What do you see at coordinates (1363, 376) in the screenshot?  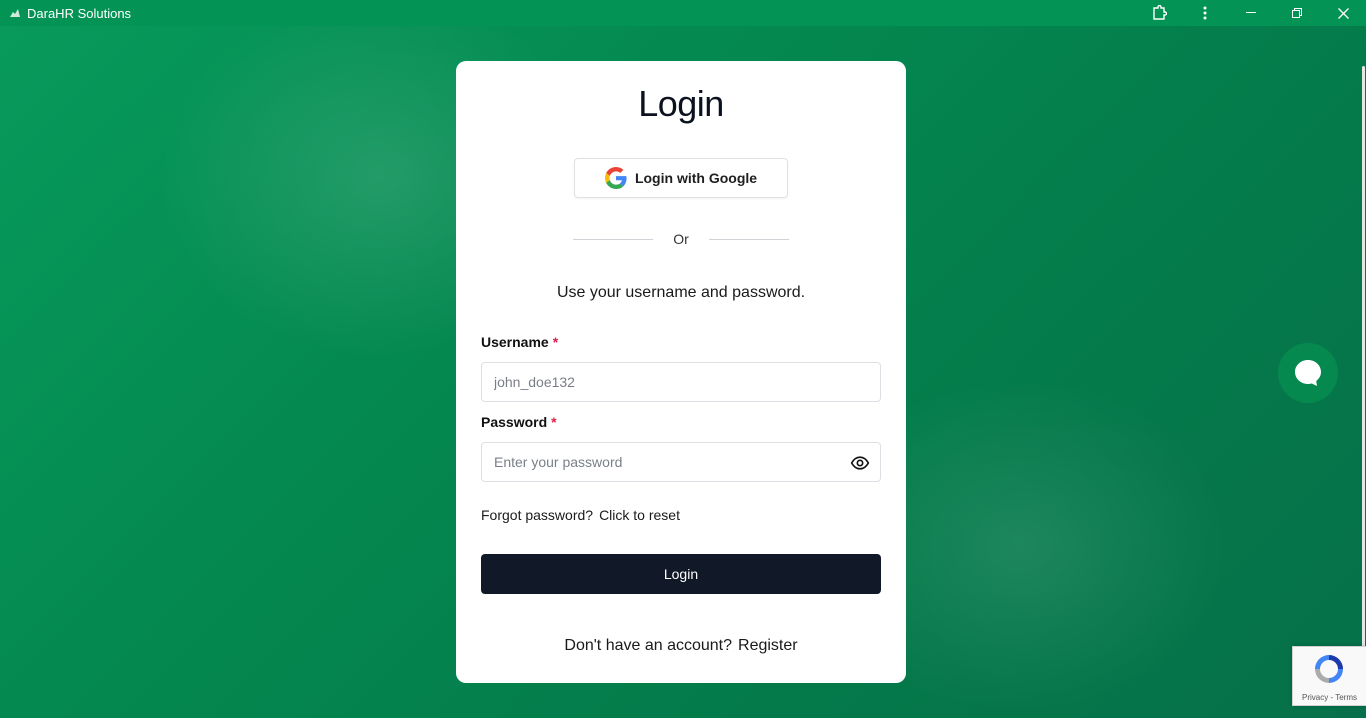 I see `scrollbar-thumb` at bounding box center [1363, 376].